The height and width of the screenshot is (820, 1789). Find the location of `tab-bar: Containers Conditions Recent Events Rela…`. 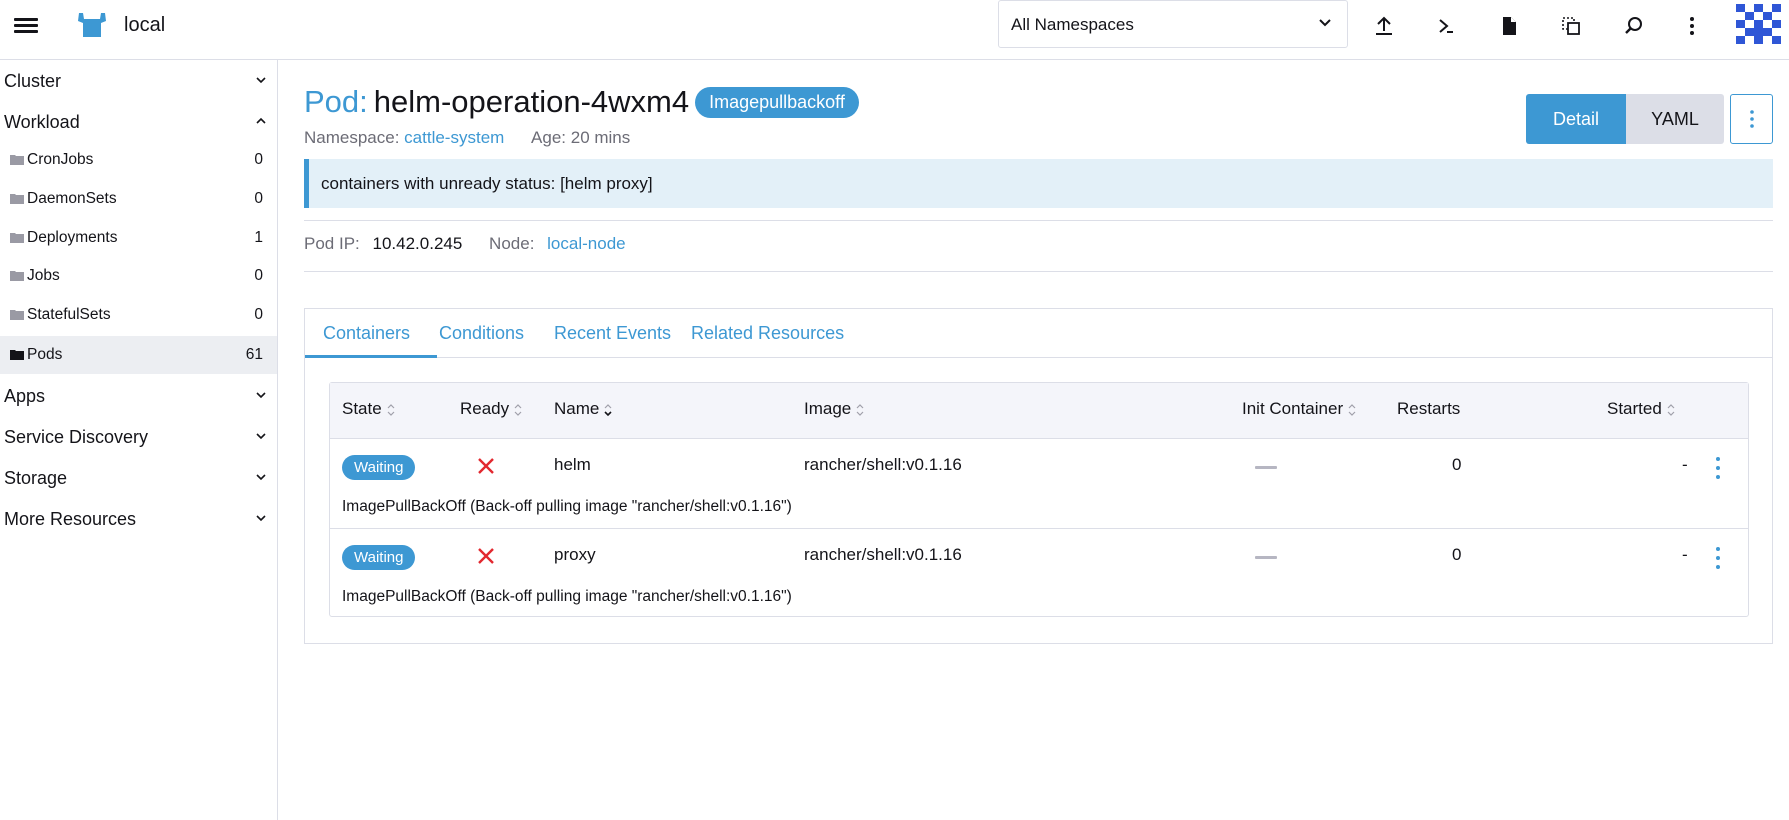

tab-bar: Containers Conditions Recent Events Rela… is located at coordinates (1038, 333).